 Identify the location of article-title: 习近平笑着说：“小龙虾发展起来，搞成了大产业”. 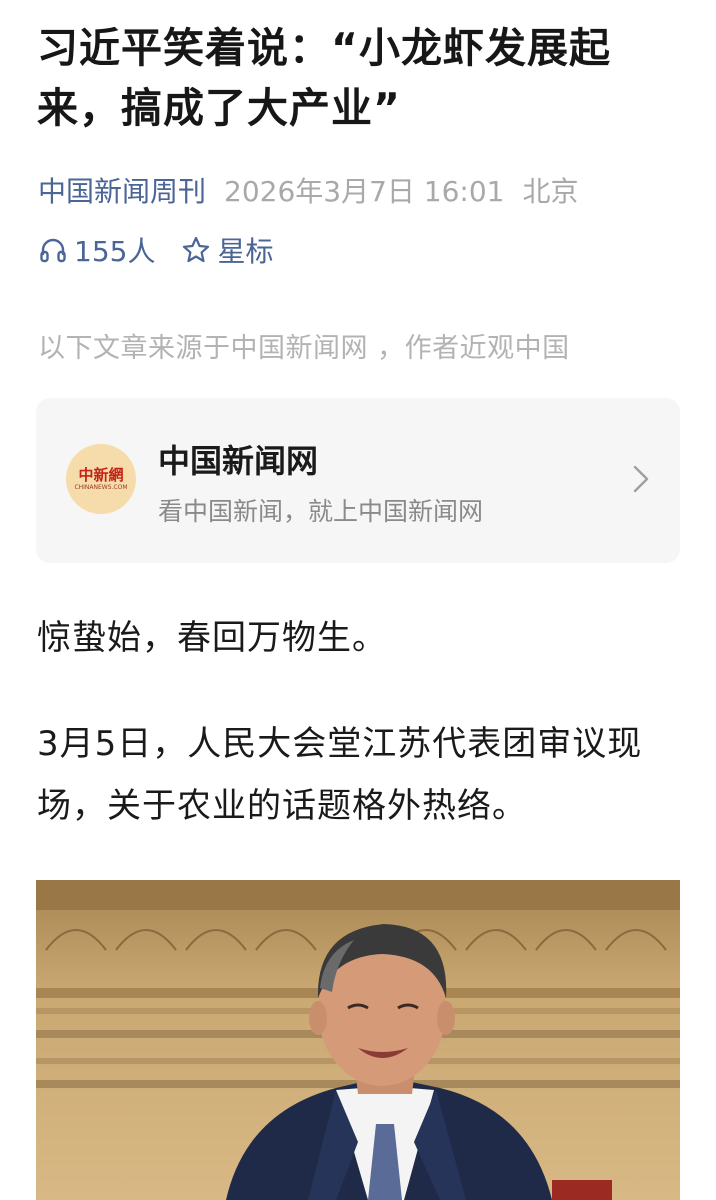
(324, 78).